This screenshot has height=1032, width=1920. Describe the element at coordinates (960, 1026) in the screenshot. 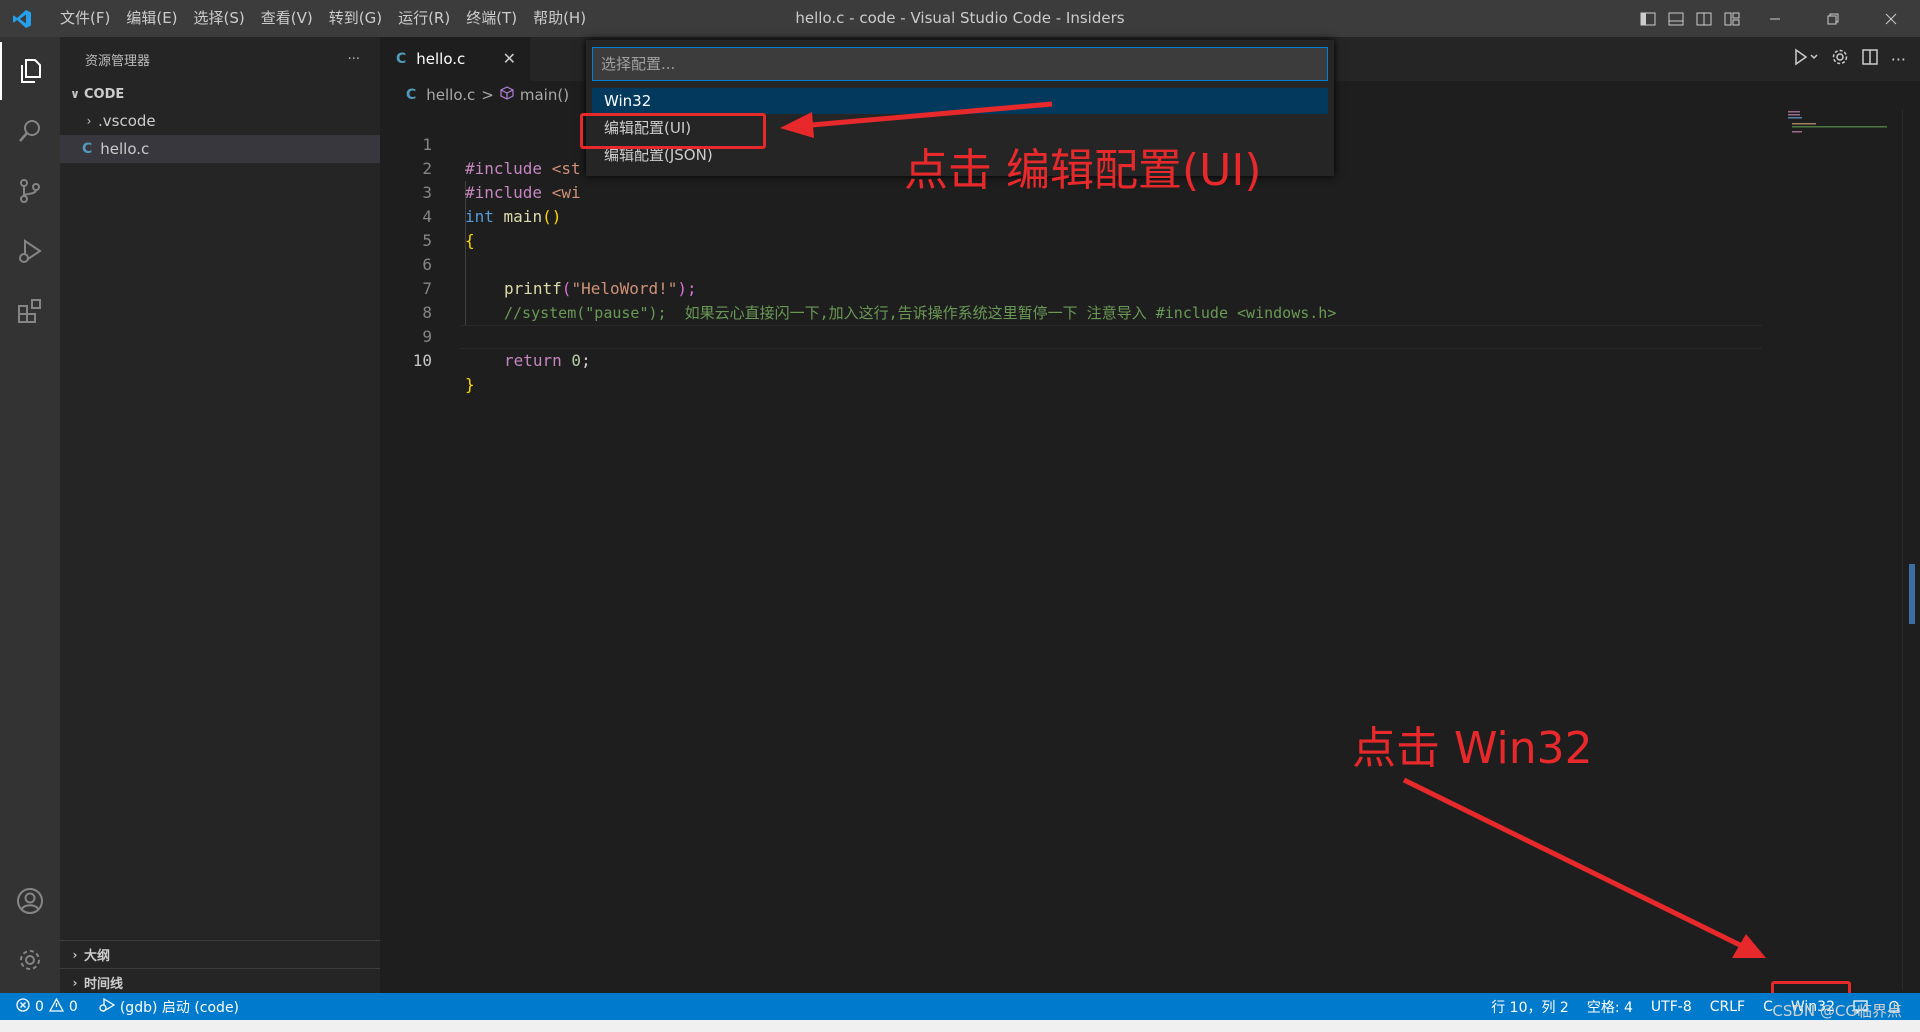

I see `screen-bottom-strip` at that location.